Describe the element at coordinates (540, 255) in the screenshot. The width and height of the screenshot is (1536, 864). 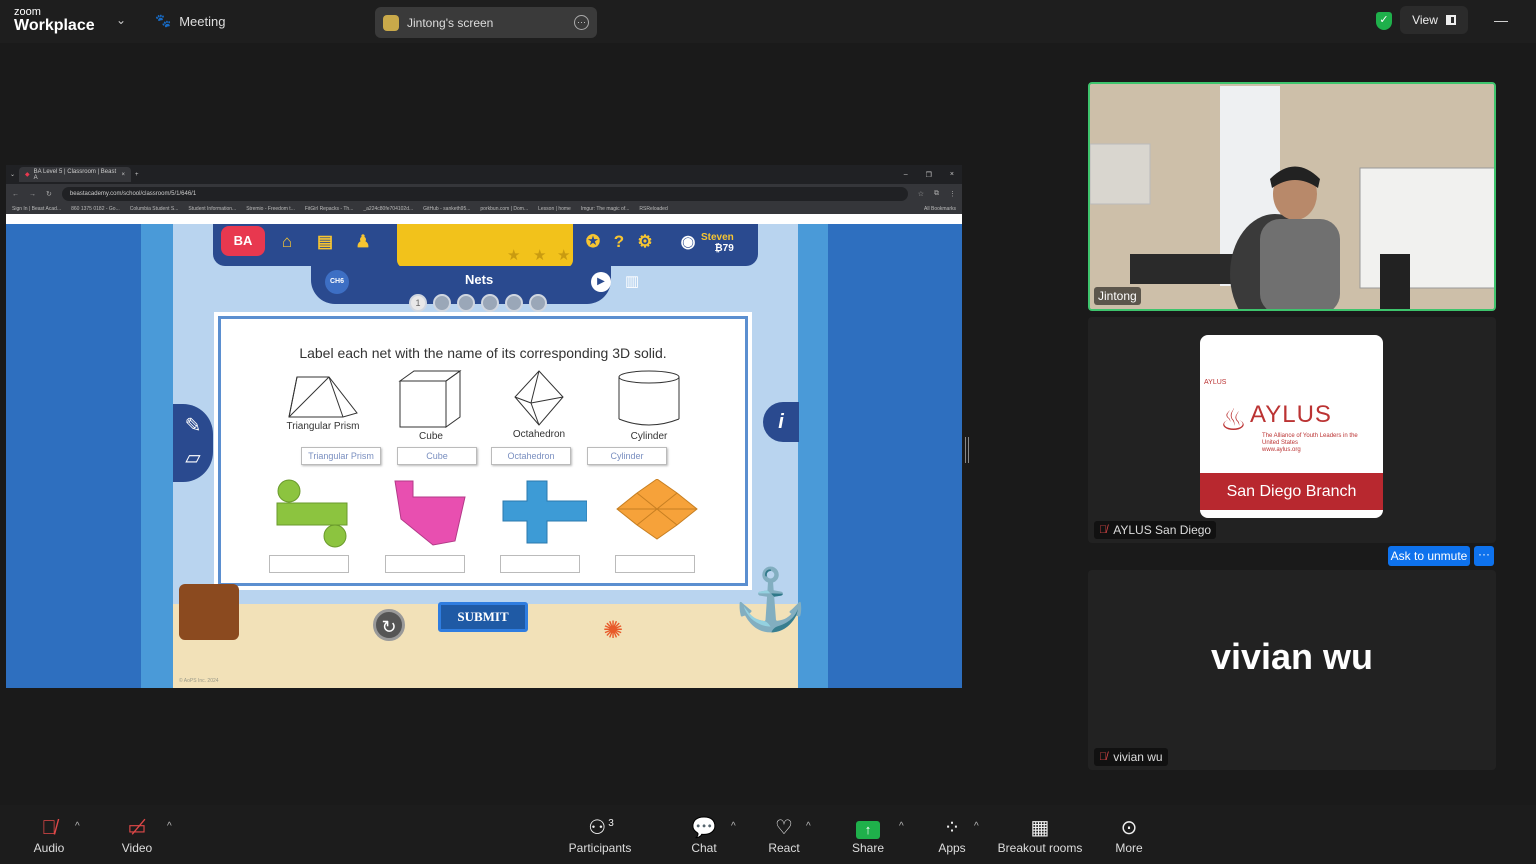
I see `star-icon: ★` at that location.